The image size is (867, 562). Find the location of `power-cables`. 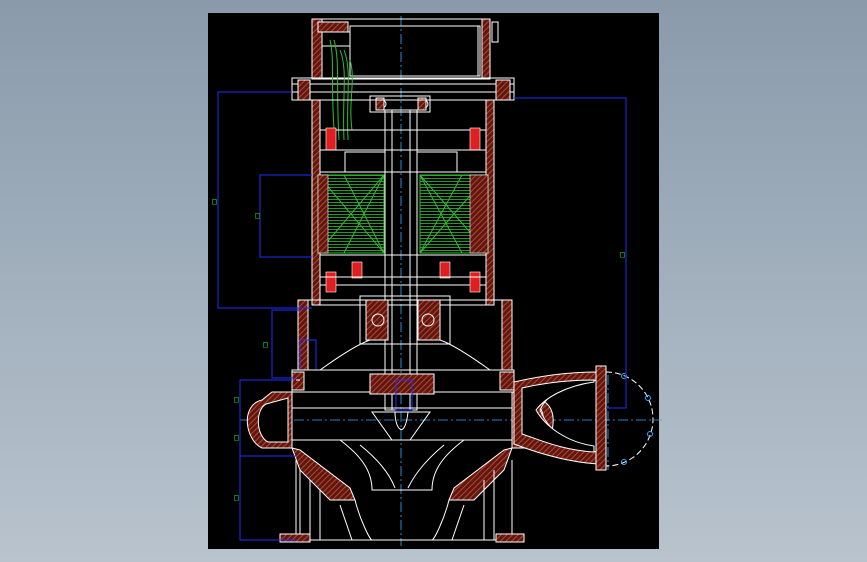

power-cables is located at coordinates (341, 90).